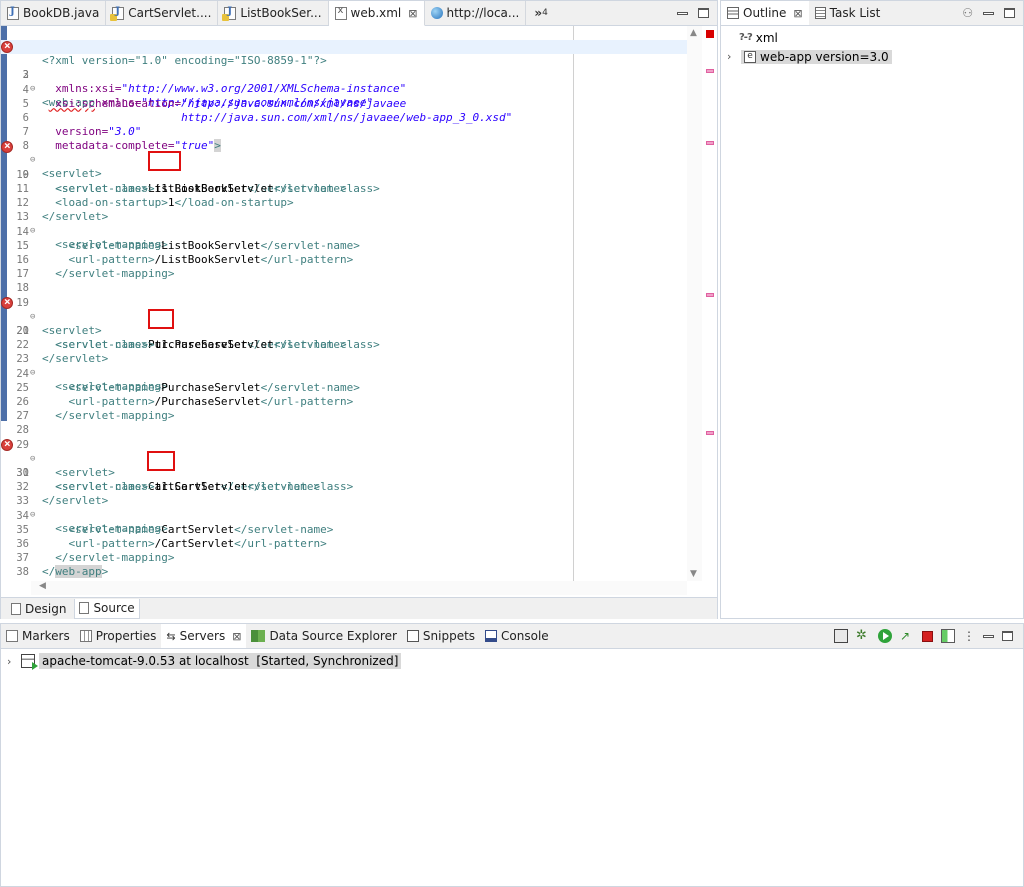 The height and width of the screenshot is (887, 1024). Describe the element at coordinates (61, 13) in the screenshot. I see `tab-label: BookDB.java` at that location.